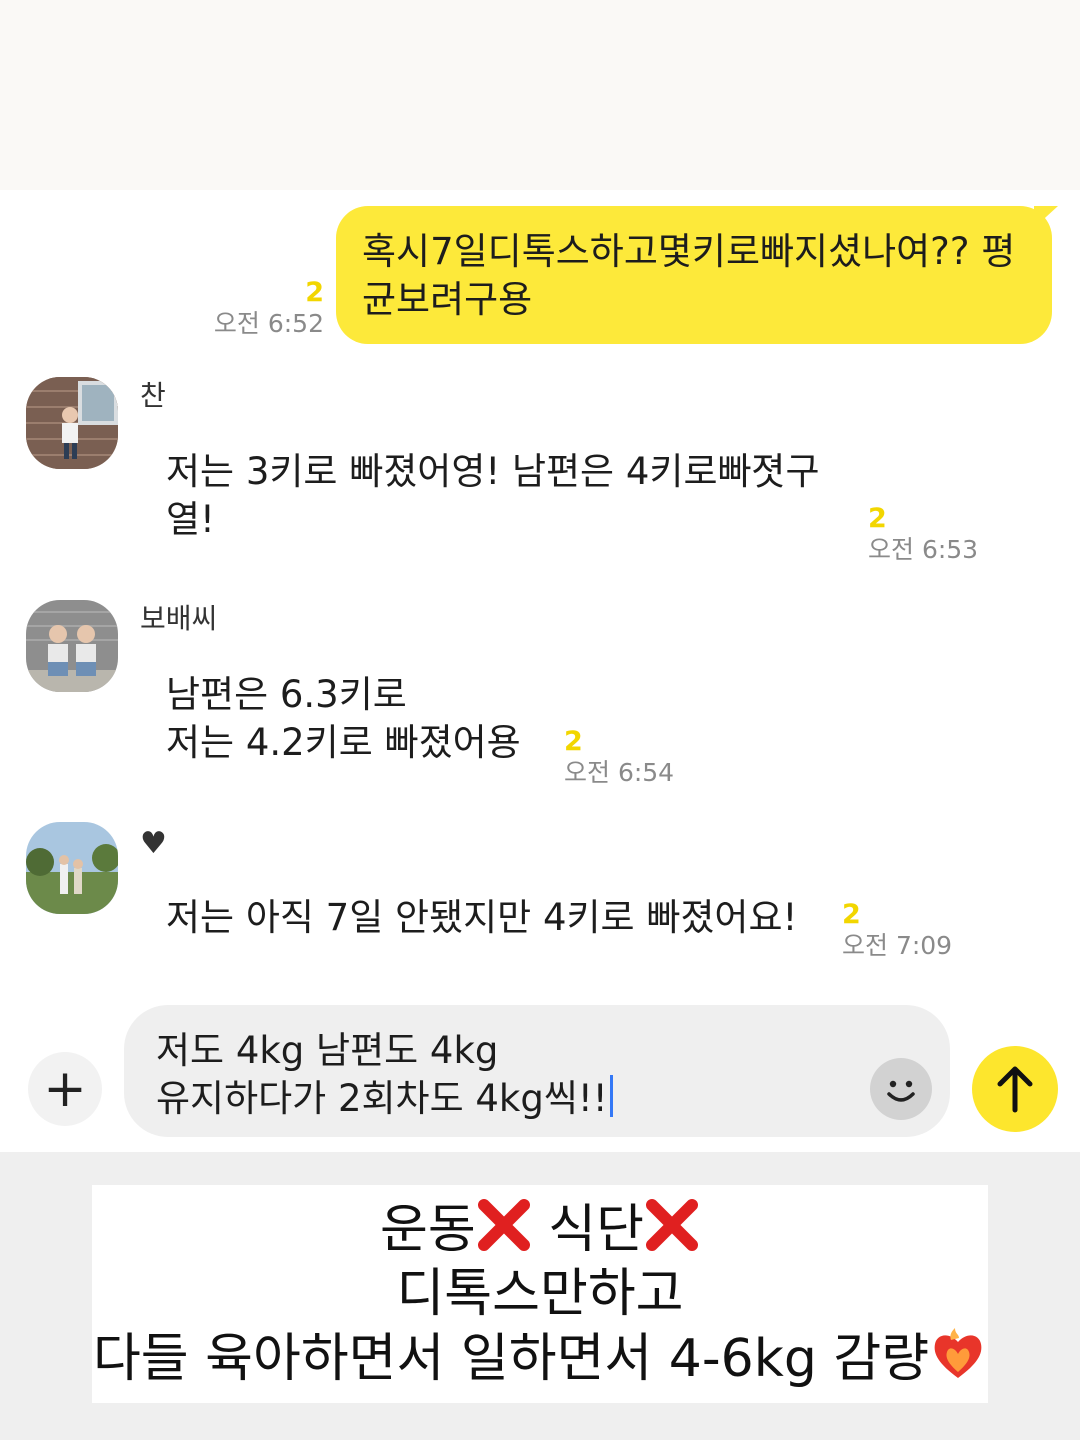  What do you see at coordinates (958, 1353) in the screenshot?
I see `fire-heart-icon` at bounding box center [958, 1353].